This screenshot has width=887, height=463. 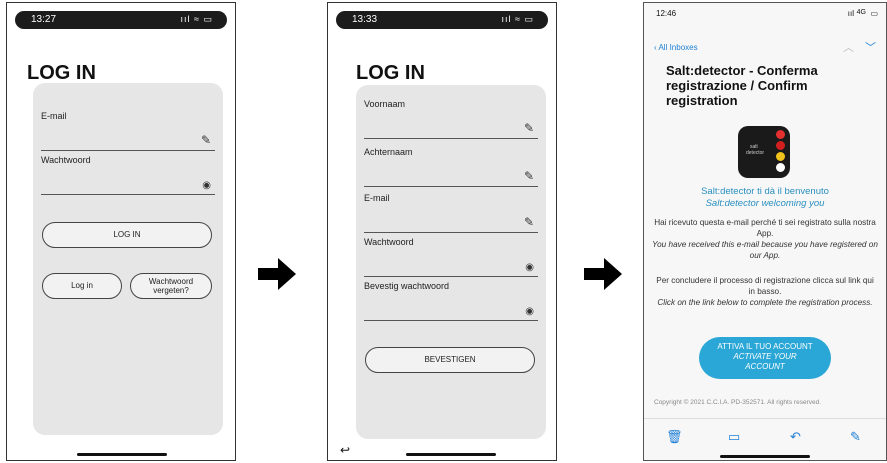 I want to click on back-icon: ↩, so click(x=345, y=450).